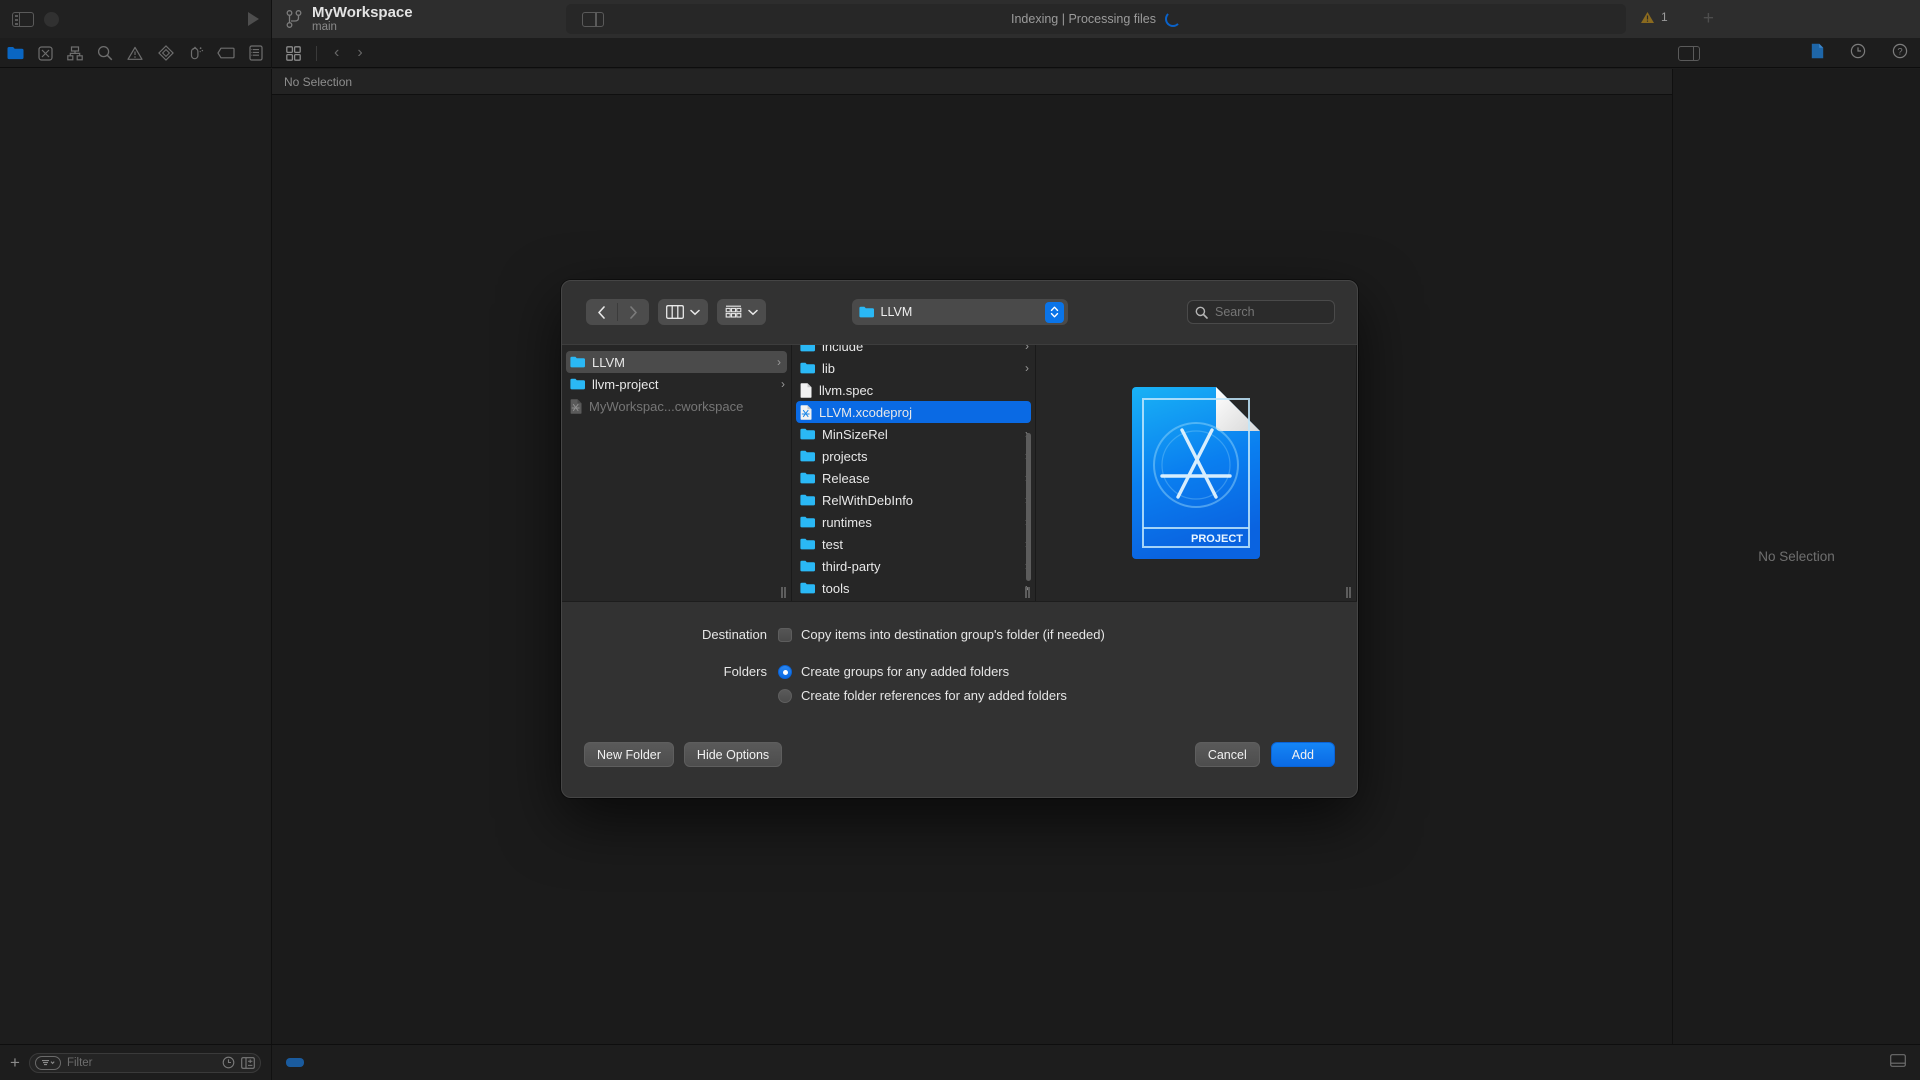  Describe the element at coordinates (913, 456) in the screenshot. I see `file-row: projects›` at that location.